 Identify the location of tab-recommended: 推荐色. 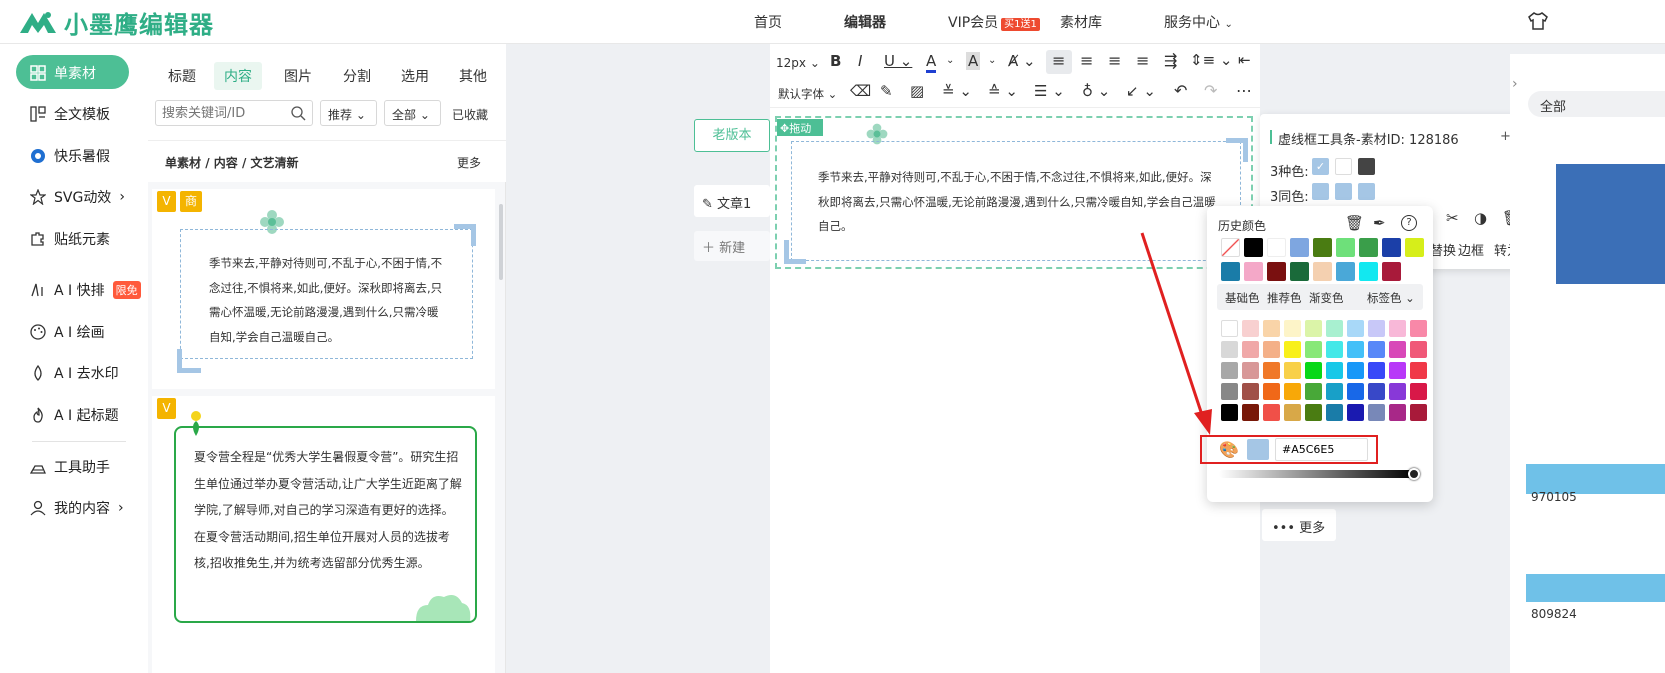
(1284, 298).